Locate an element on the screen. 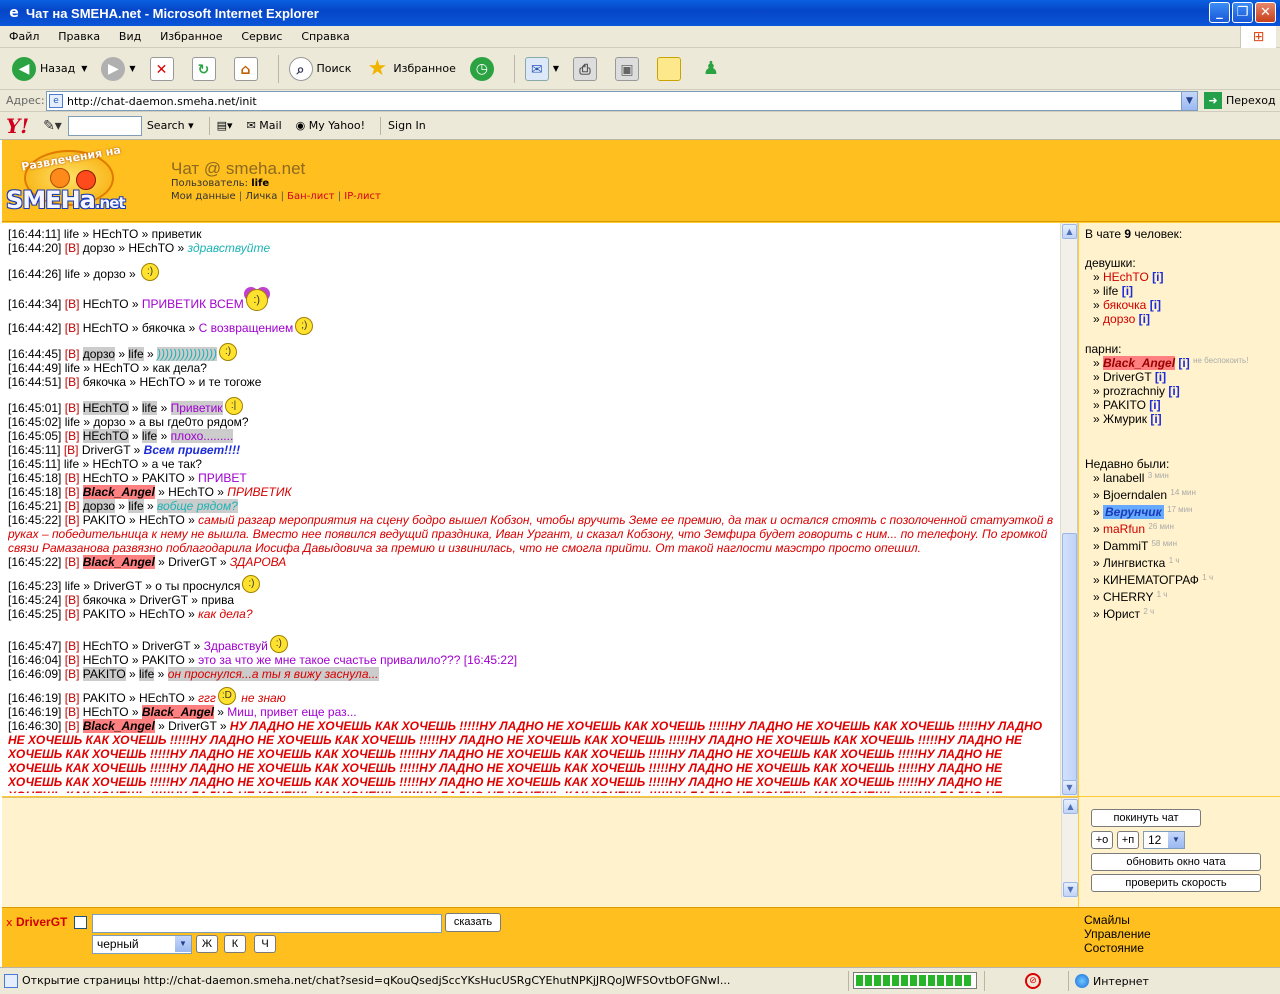 The image size is (1280, 994). user-list-item: » Юрист 2 ч is located at coordinates (1149, 615).